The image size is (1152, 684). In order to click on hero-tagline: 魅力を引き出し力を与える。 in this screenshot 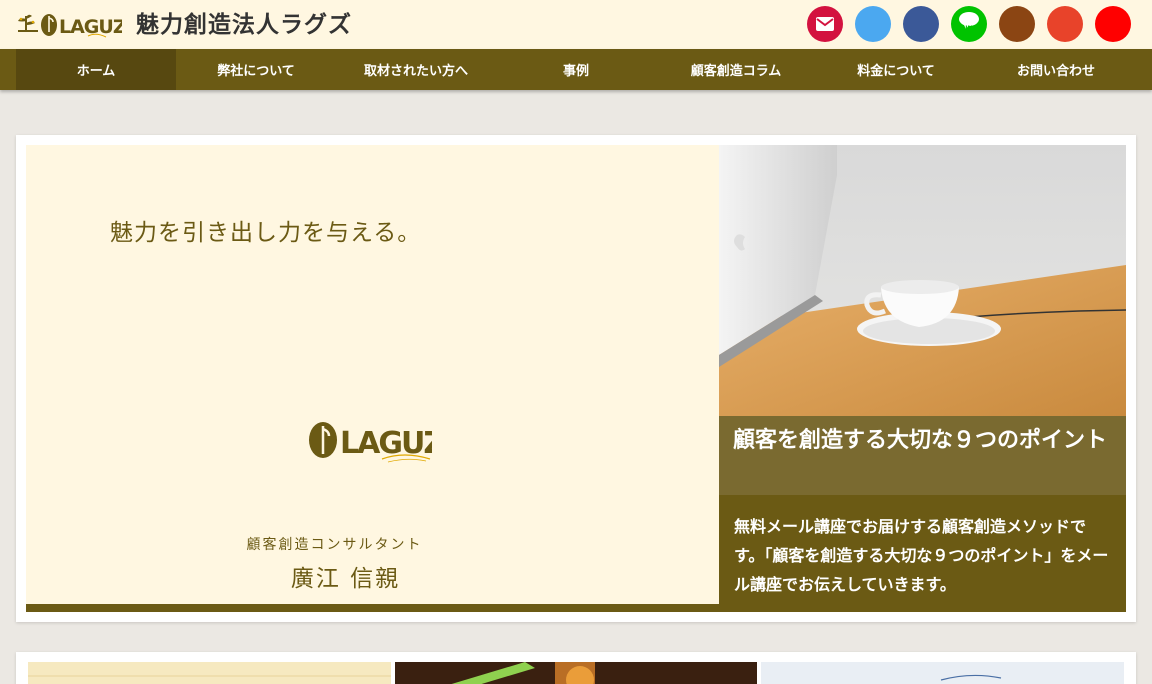, I will do `click(266, 233)`.